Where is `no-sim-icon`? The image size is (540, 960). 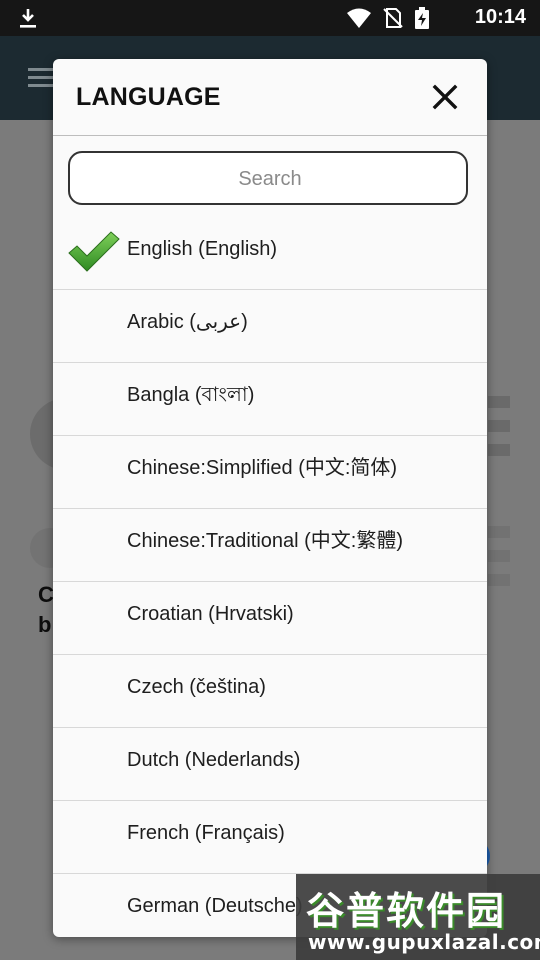 no-sim-icon is located at coordinates (393, 18).